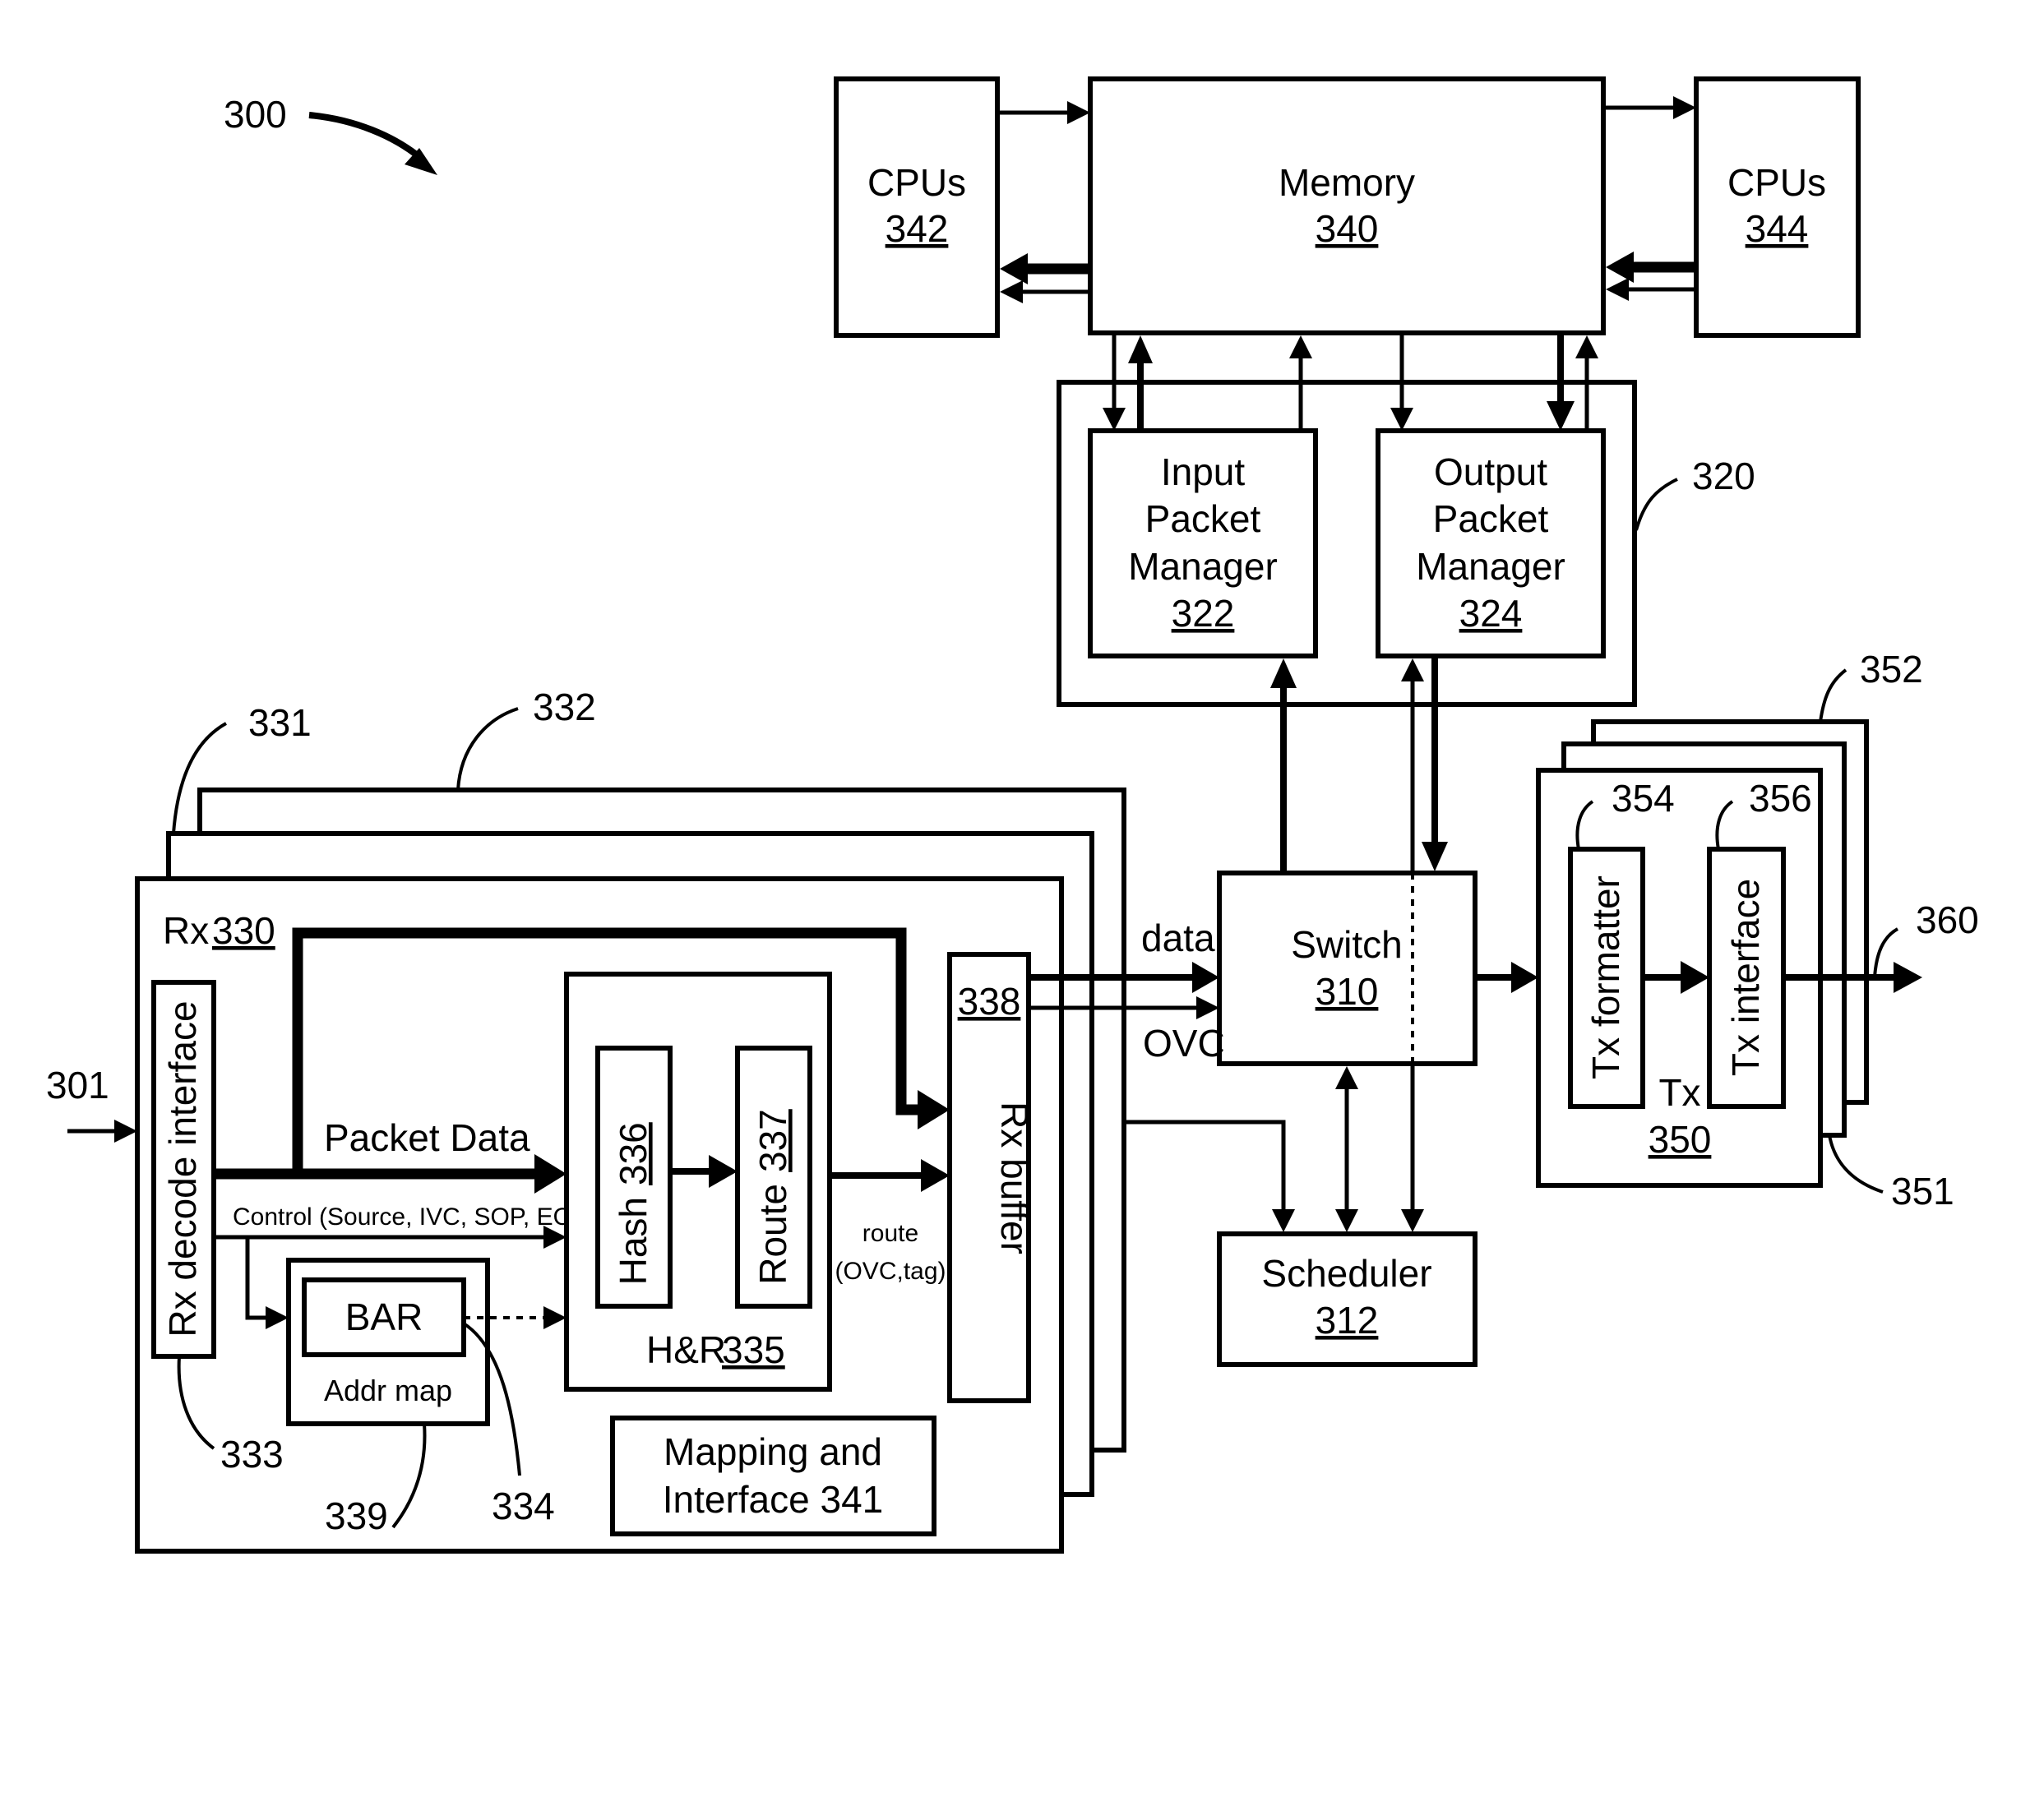  I want to click on rx-title: Rx 330, so click(219, 930).